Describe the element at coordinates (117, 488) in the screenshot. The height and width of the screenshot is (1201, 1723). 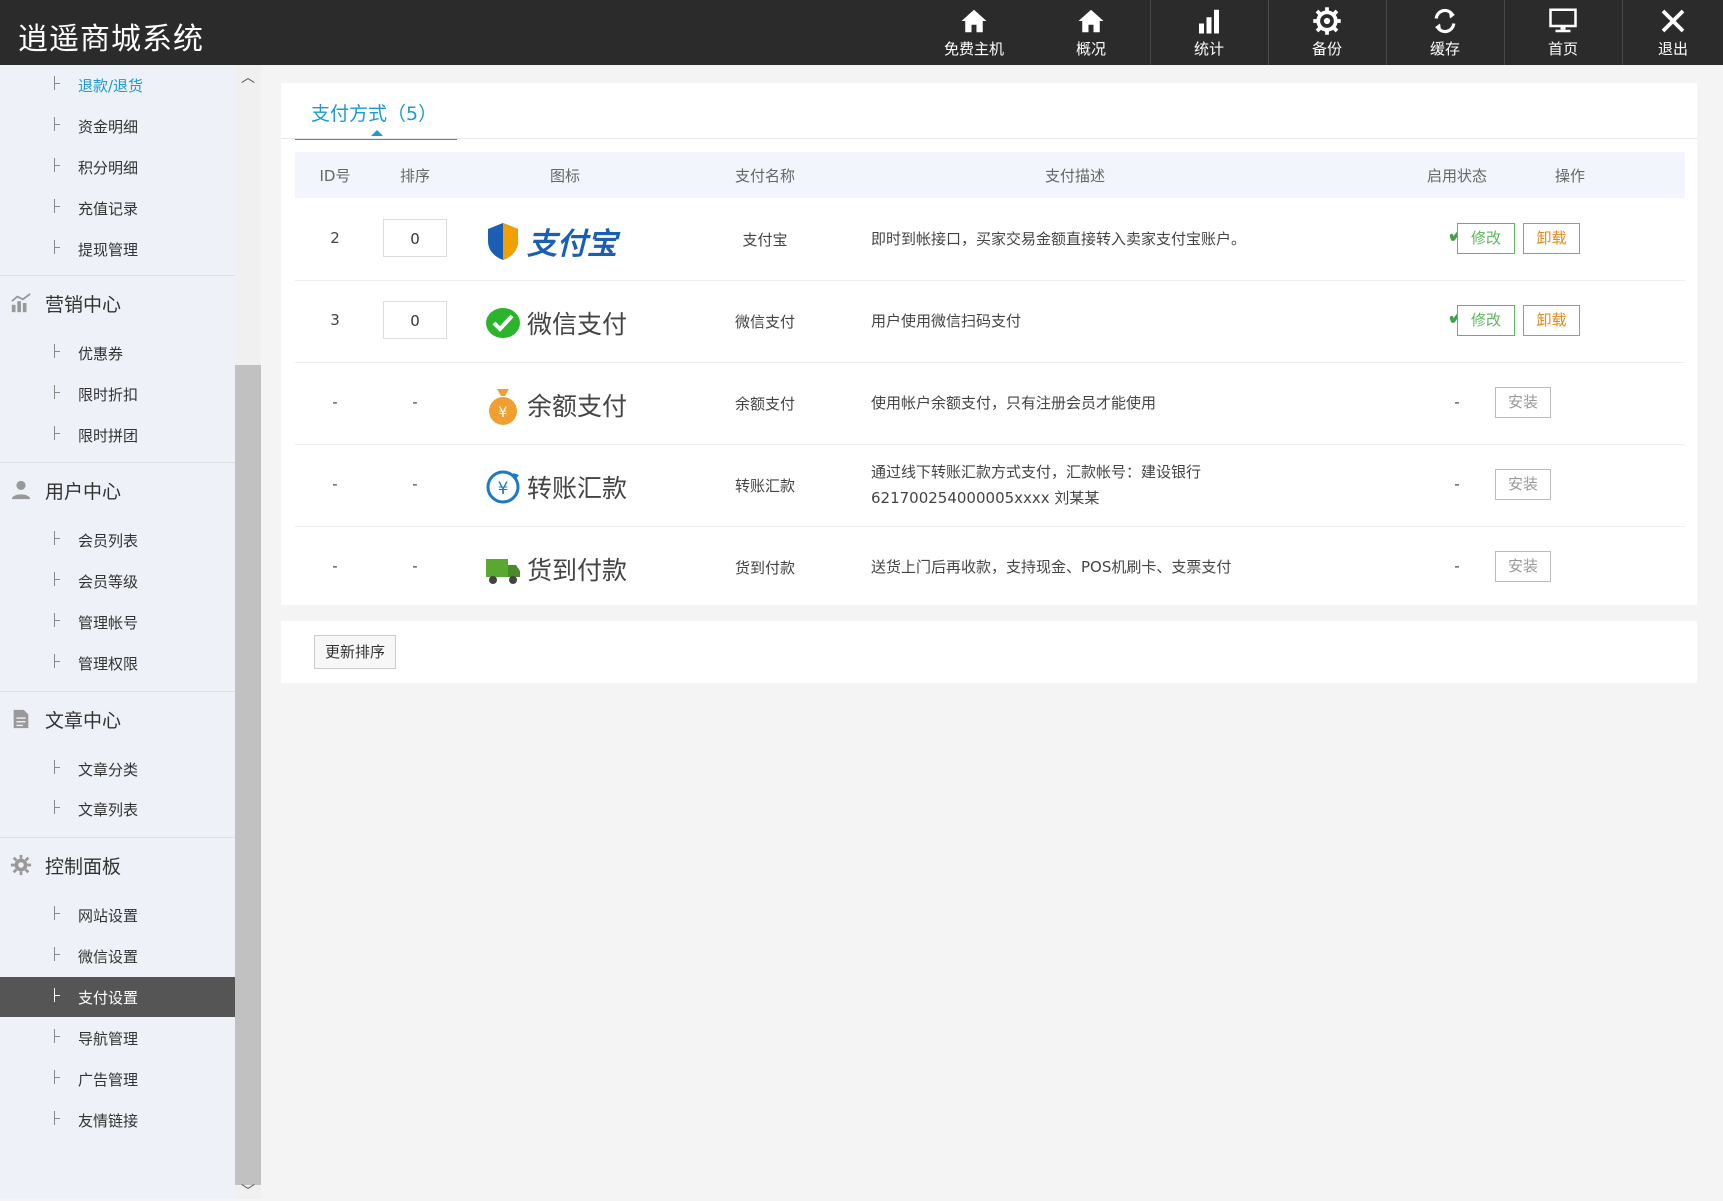
I see `sidebar-section-users: 用户中心` at that location.